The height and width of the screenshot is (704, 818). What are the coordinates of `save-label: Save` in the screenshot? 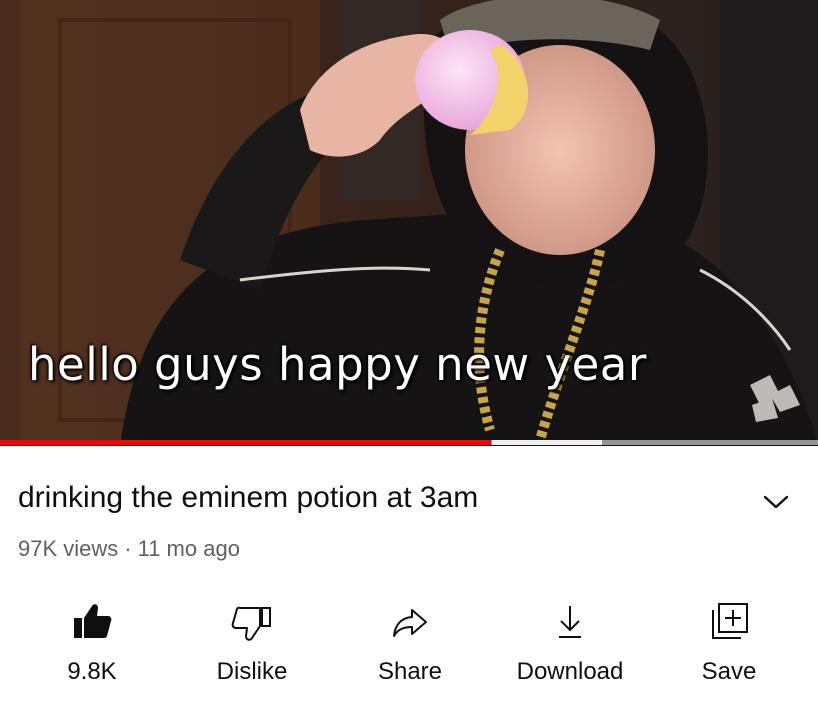 It's located at (729, 671).